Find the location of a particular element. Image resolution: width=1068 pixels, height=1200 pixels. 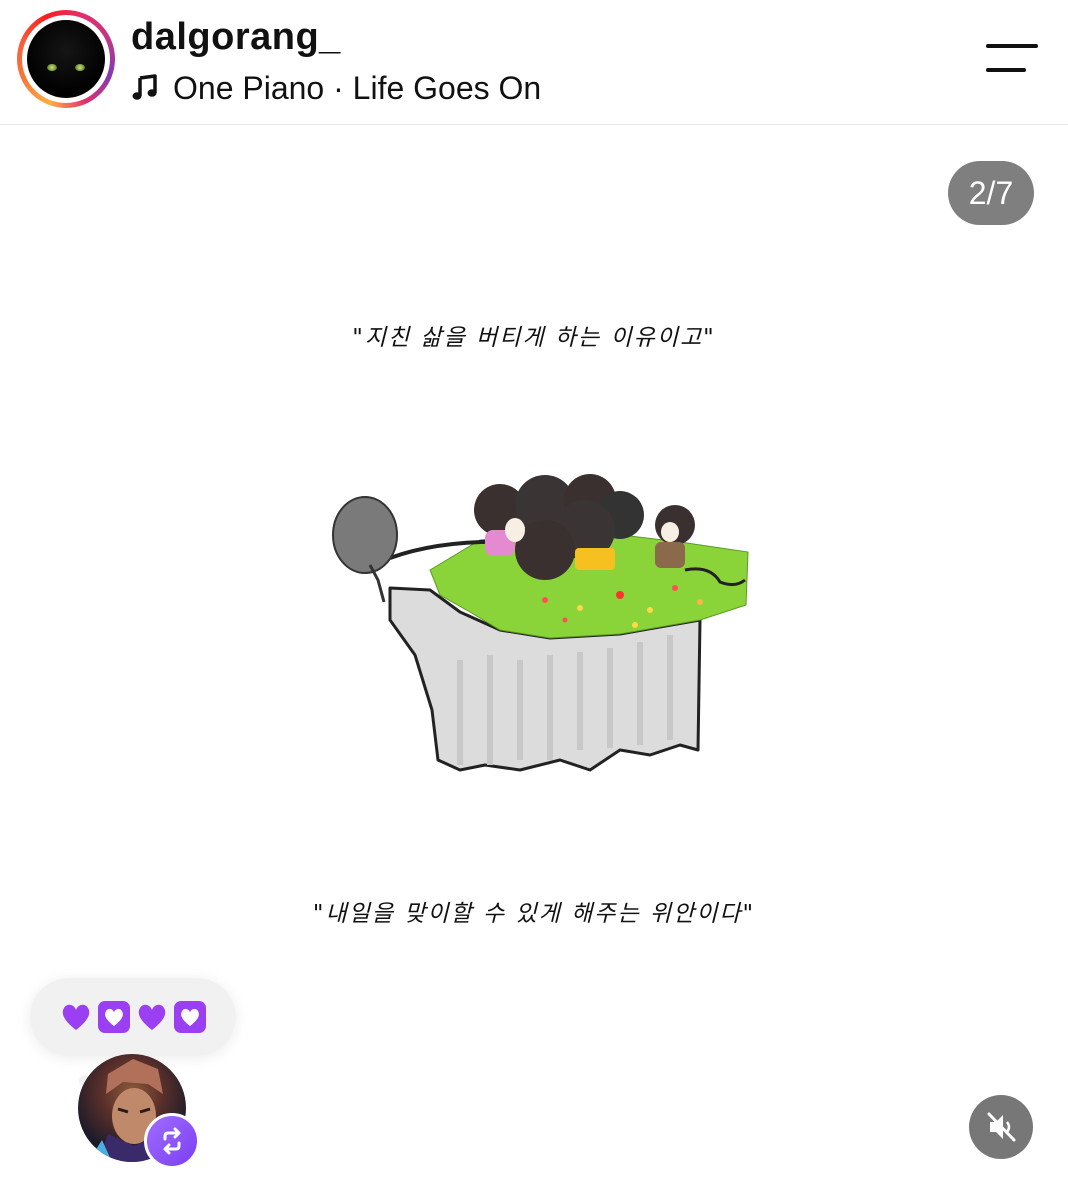

cat-eye-right is located at coordinates (80, 67).